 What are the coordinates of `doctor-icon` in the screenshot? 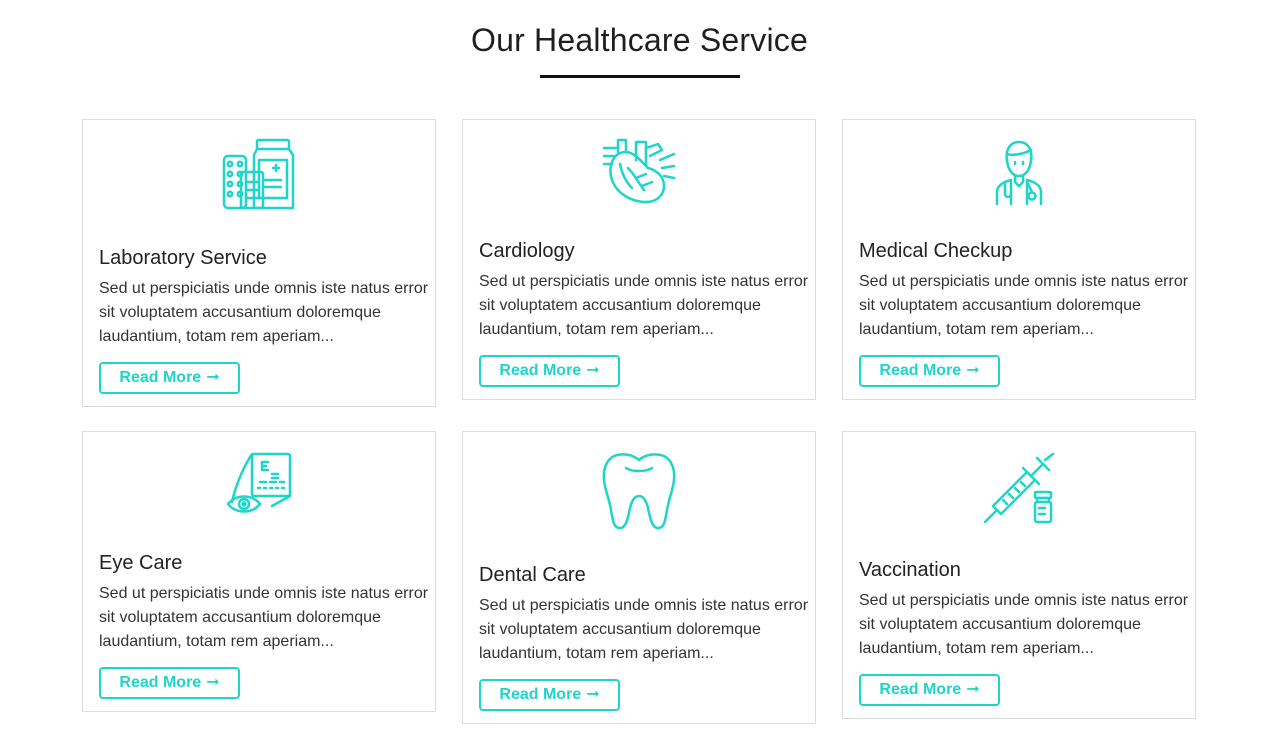 It's located at (1019, 173).